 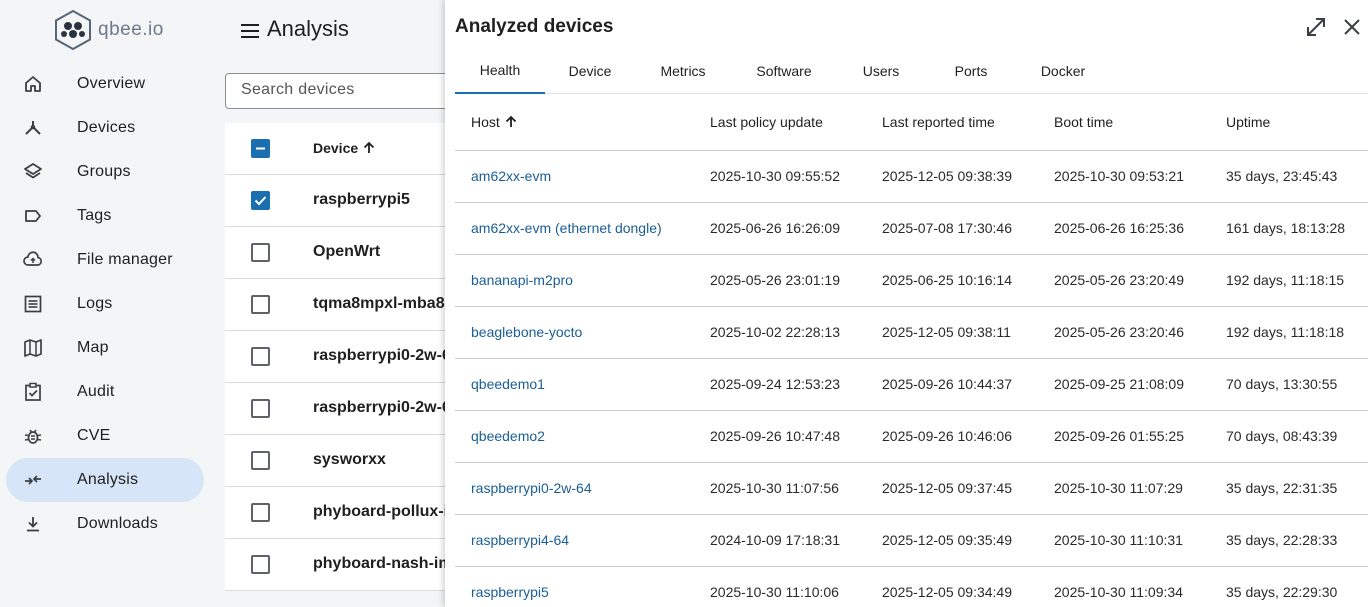 What do you see at coordinates (775, 228) in the screenshot?
I see `last-policy-update-cell: 2025-06-26 16:26:09` at bounding box center [775, 228].